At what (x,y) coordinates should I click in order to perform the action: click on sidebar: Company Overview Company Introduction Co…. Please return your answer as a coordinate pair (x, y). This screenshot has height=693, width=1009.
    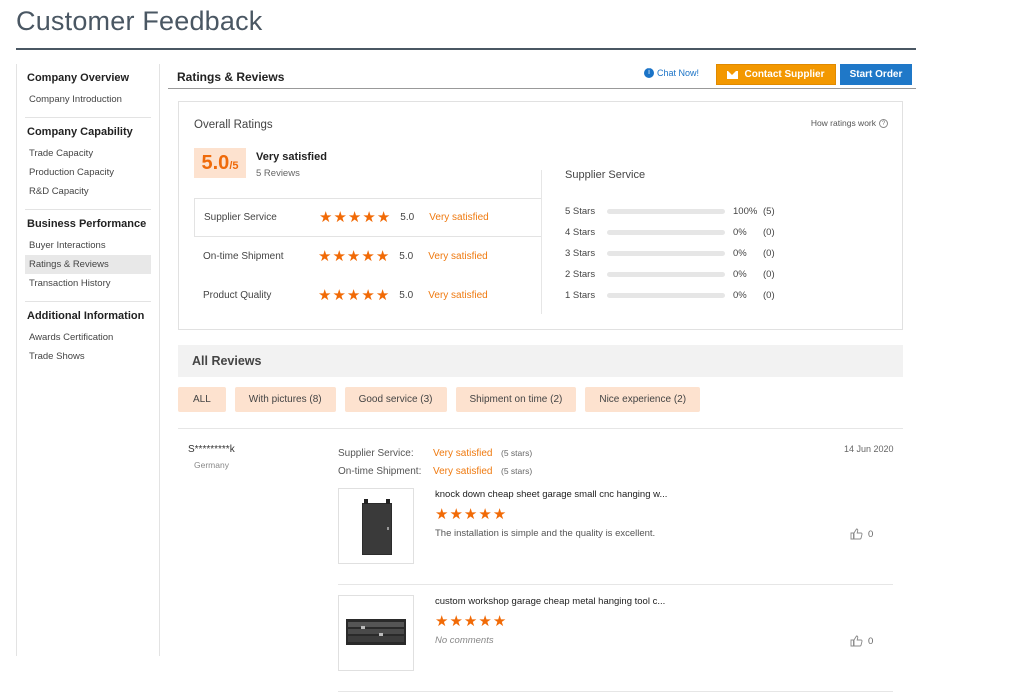
    Looking at the image, I should click on (88, 360).